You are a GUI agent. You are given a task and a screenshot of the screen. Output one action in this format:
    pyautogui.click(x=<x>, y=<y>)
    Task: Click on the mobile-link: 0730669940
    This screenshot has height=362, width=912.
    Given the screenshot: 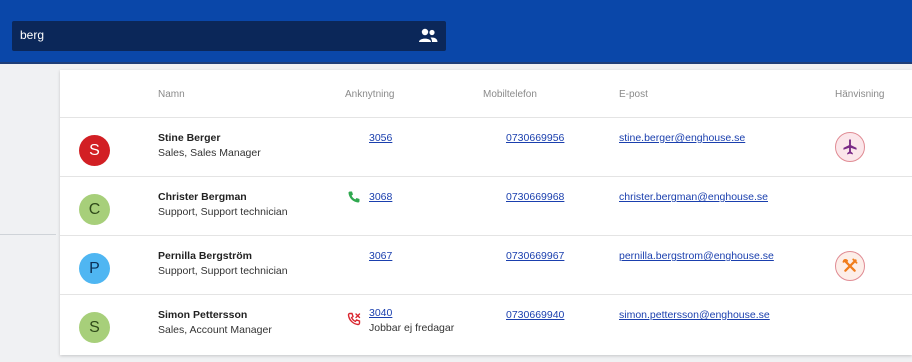 What is the action you would take?
    pyautogui.click(x=535, y=315)
    